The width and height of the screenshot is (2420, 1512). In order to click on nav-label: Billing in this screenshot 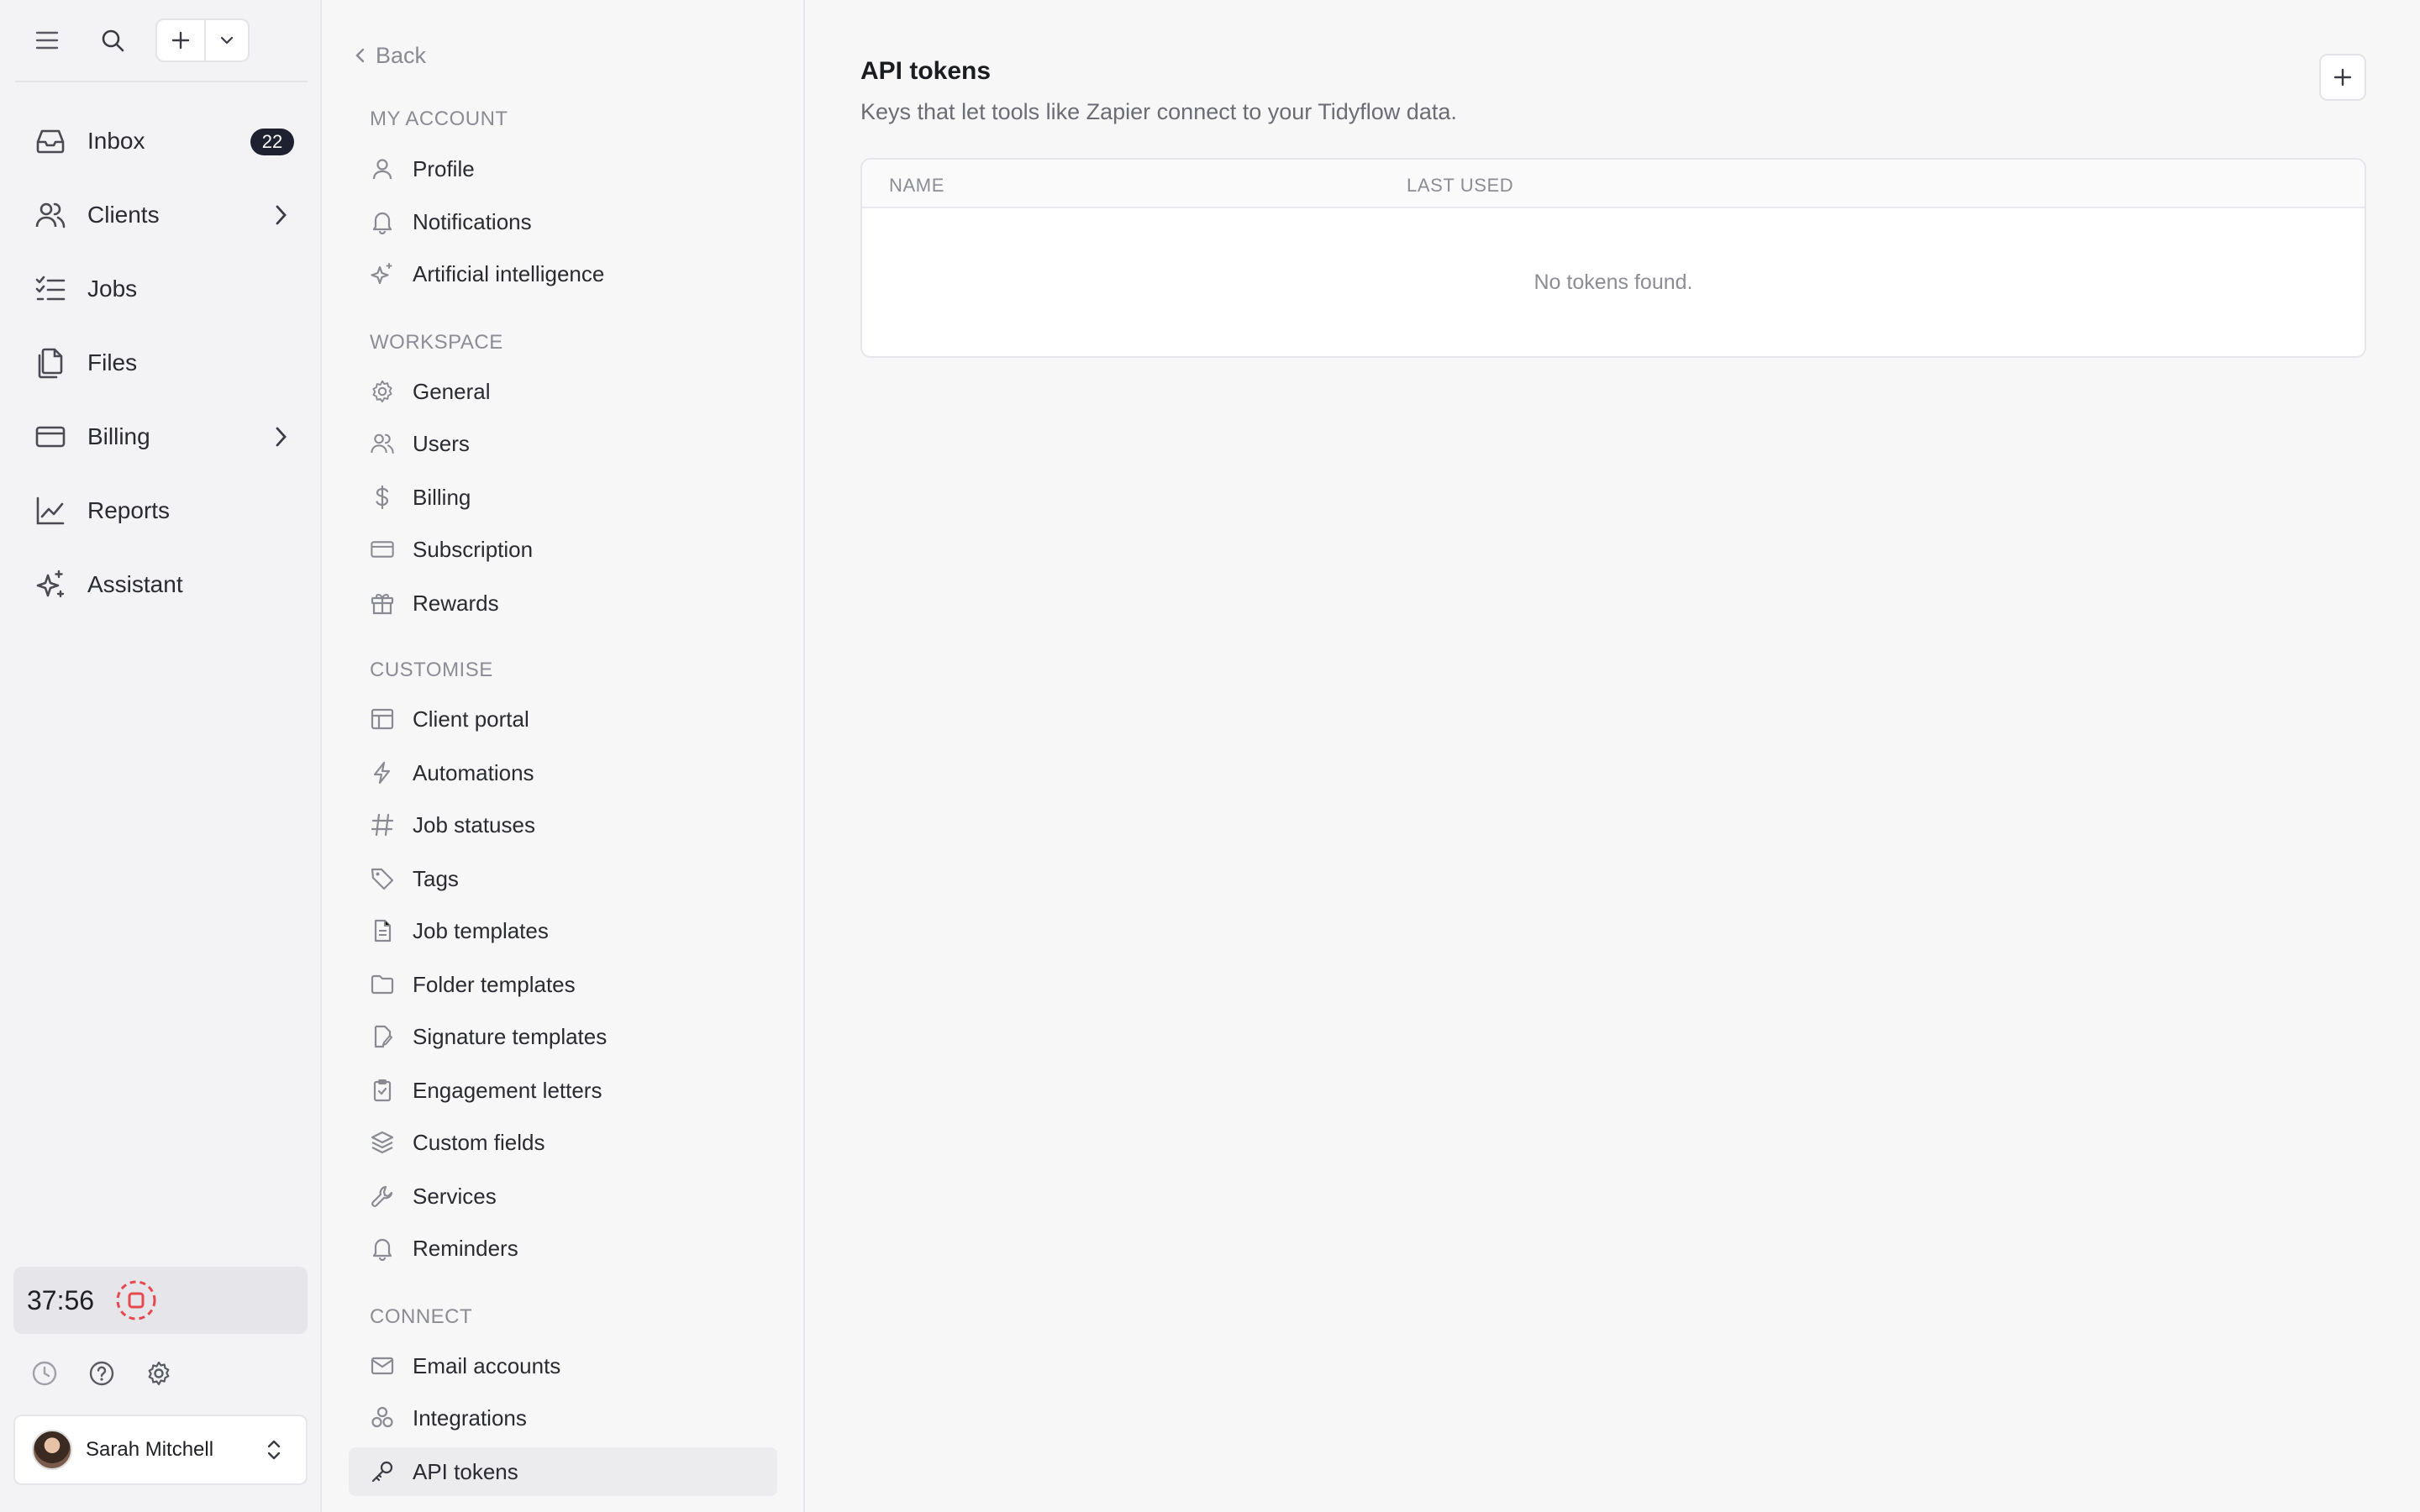, I will do `click(118, 436)`.